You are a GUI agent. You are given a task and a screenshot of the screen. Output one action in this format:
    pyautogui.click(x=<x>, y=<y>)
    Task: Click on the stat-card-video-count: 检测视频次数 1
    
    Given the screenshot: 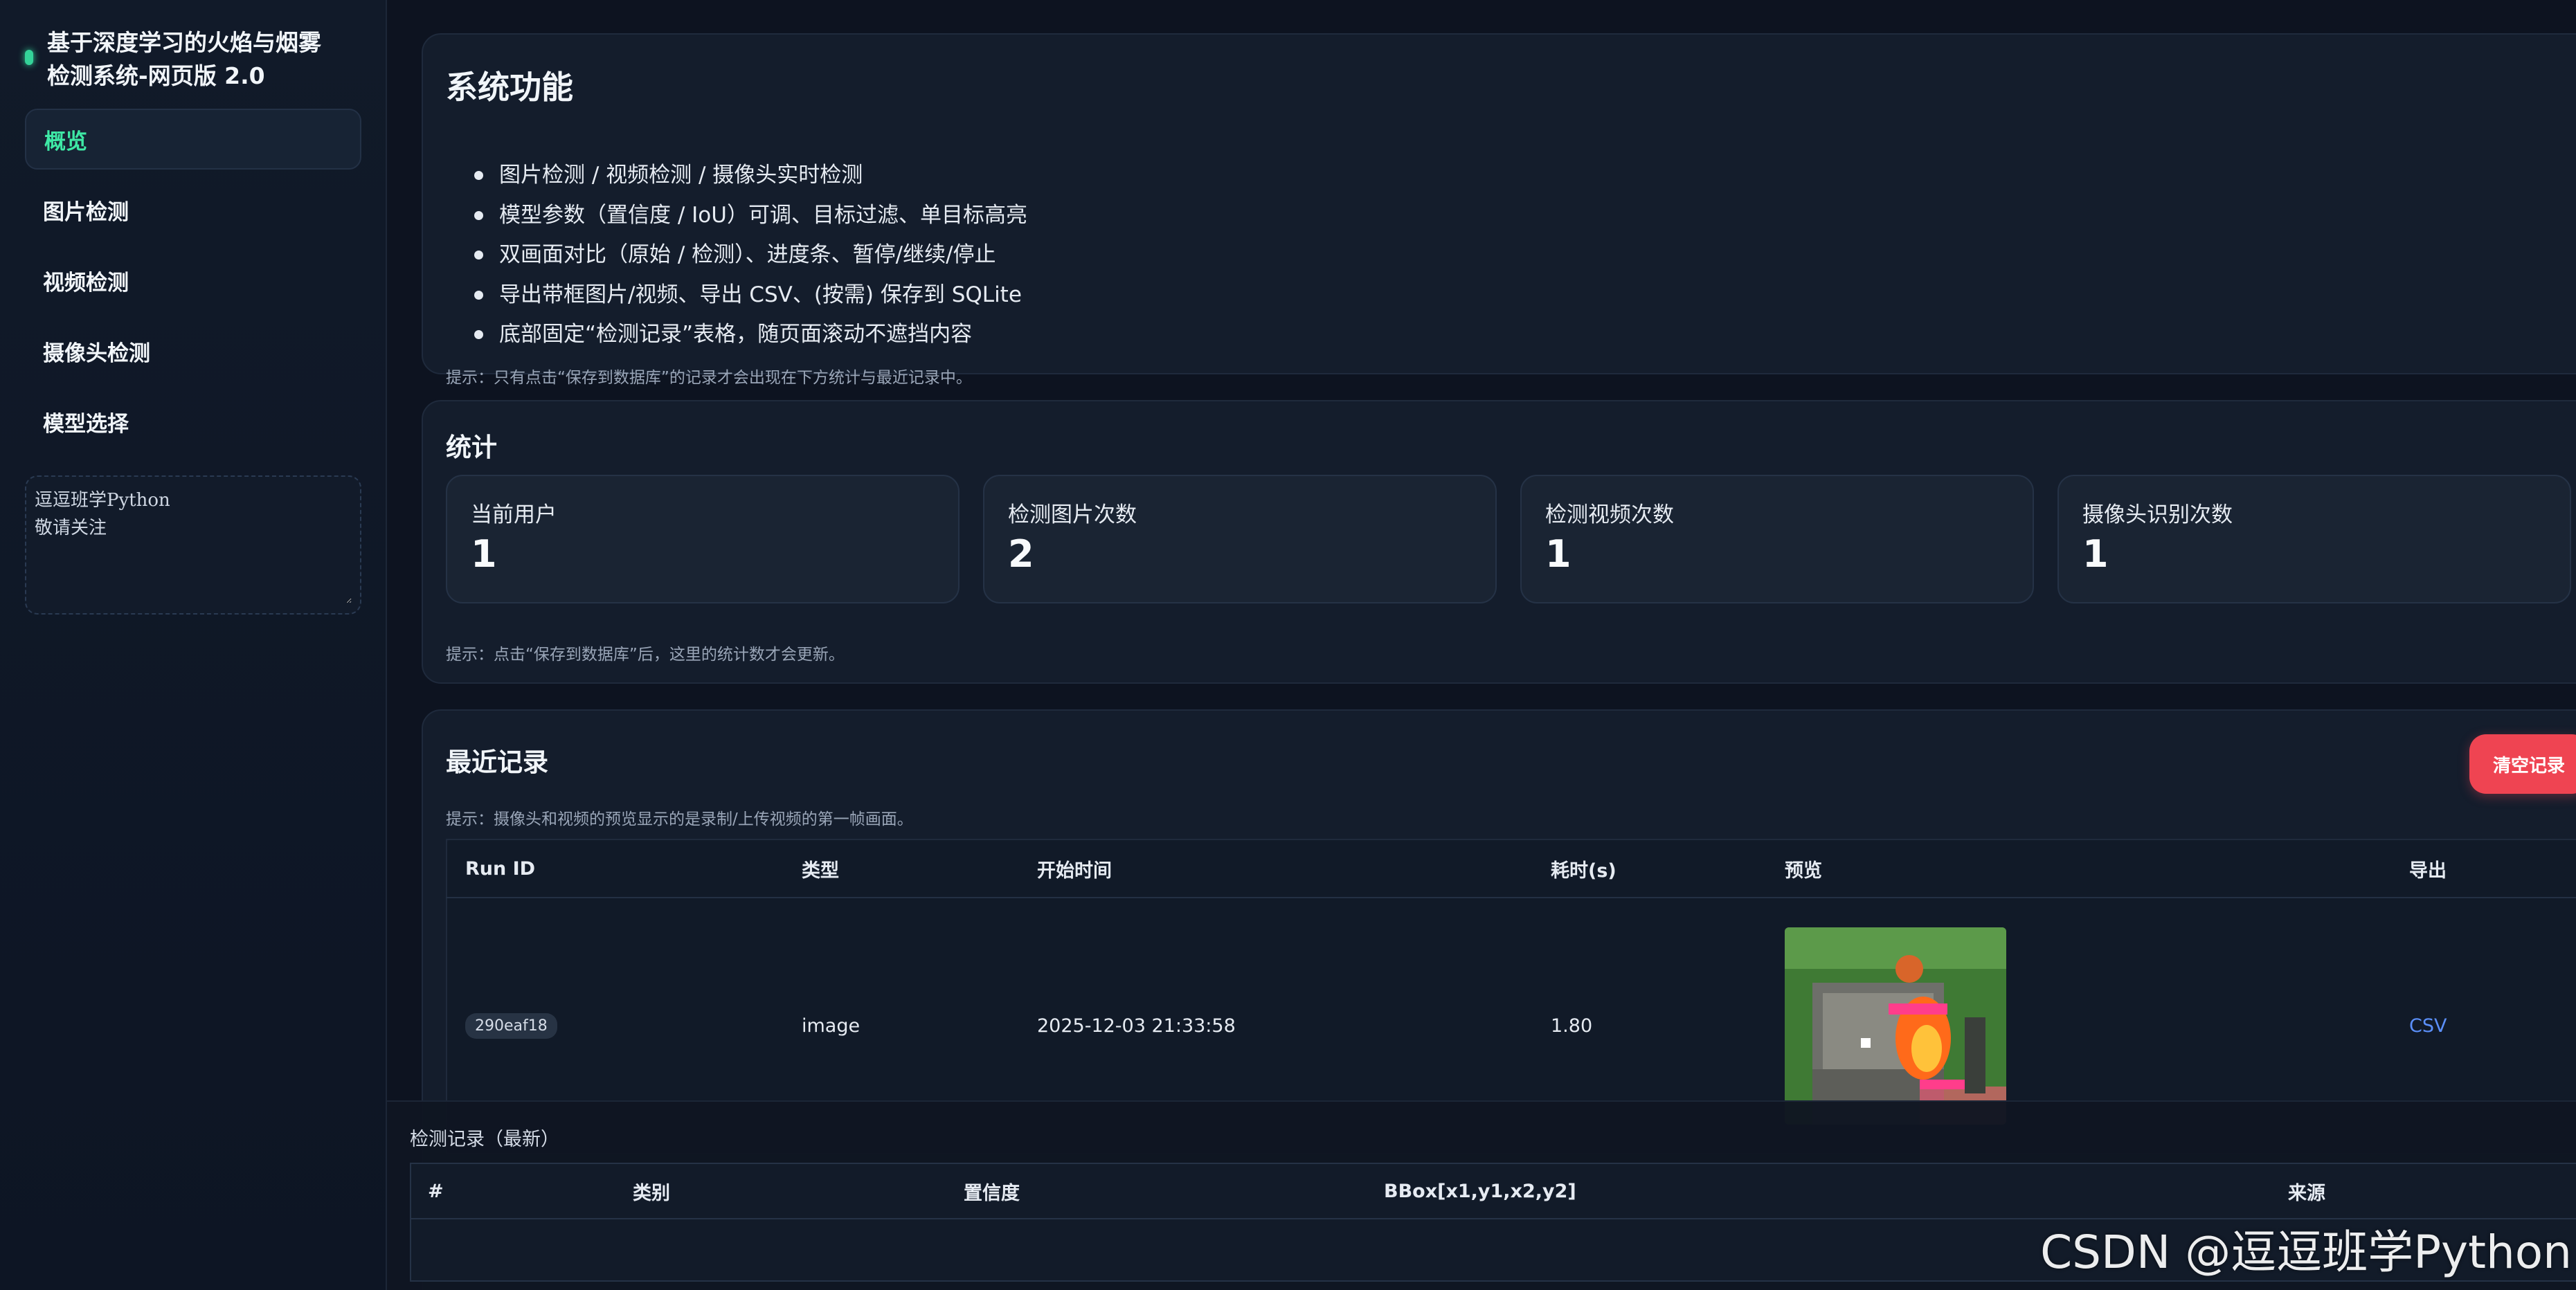 What is the action you would take?
    pyautogui.click(x=1777, y=539)
    